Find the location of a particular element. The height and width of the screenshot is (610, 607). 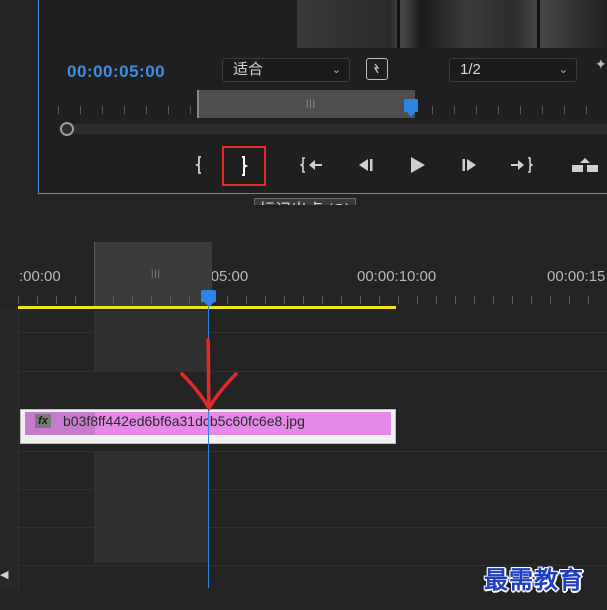

go-to-in-button is located at coordinates (312, 165).